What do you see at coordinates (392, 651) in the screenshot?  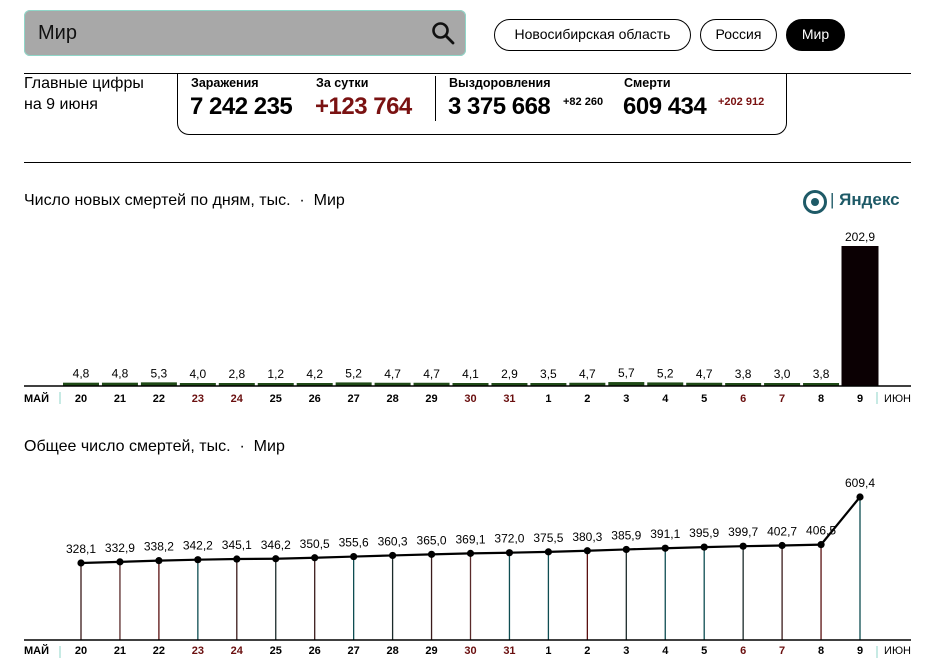 I see `total-deaths-tick-label: 28` at bounding box center [392, 651].